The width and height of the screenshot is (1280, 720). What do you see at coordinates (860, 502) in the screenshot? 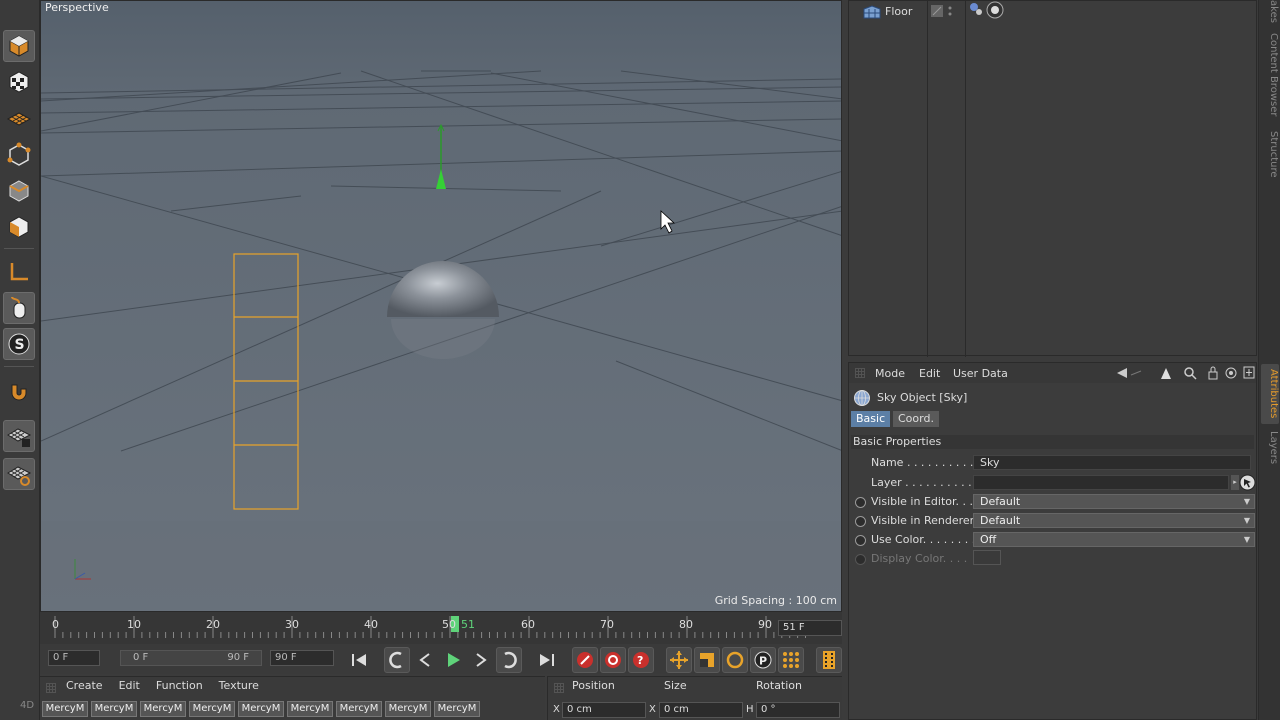
I see `visible-in-editor-animate-icon` at bounding box center [860, 502].